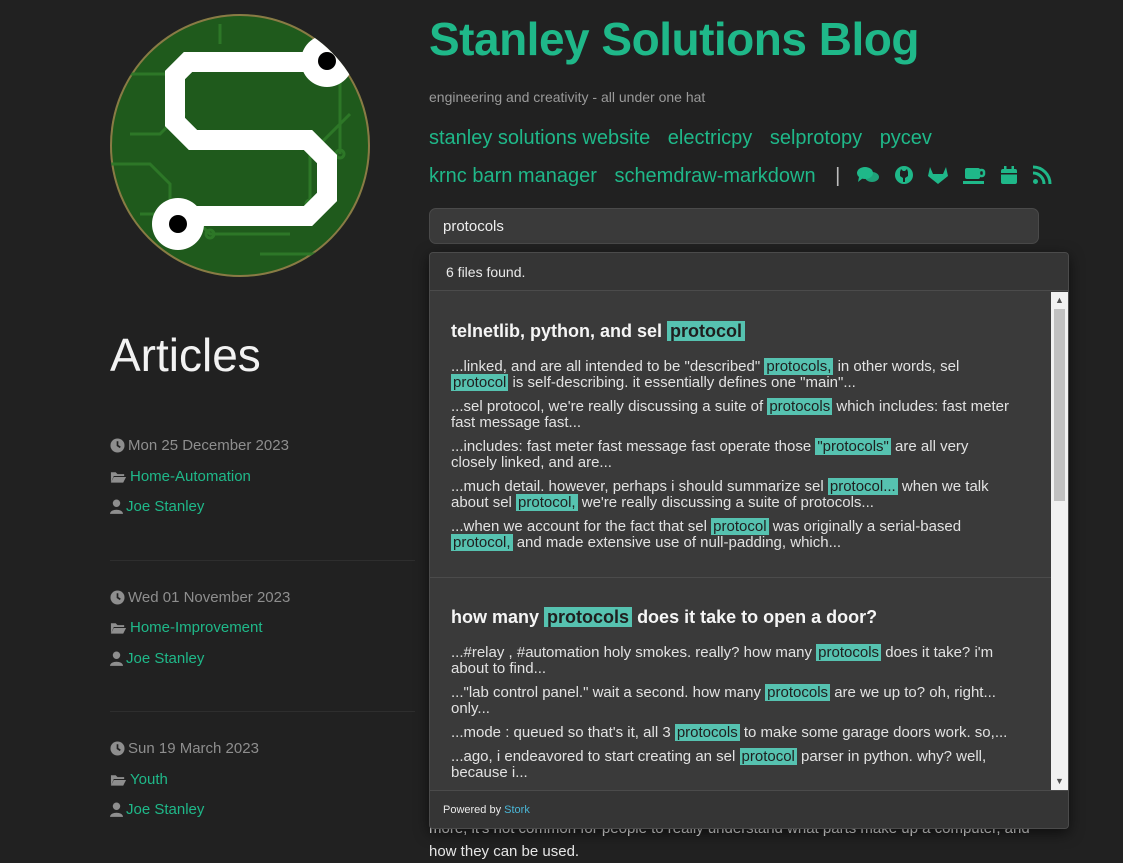  Describe the element at coordinates (149, 779) in the screenshot. I see `article-category-link: Youth` at that location.